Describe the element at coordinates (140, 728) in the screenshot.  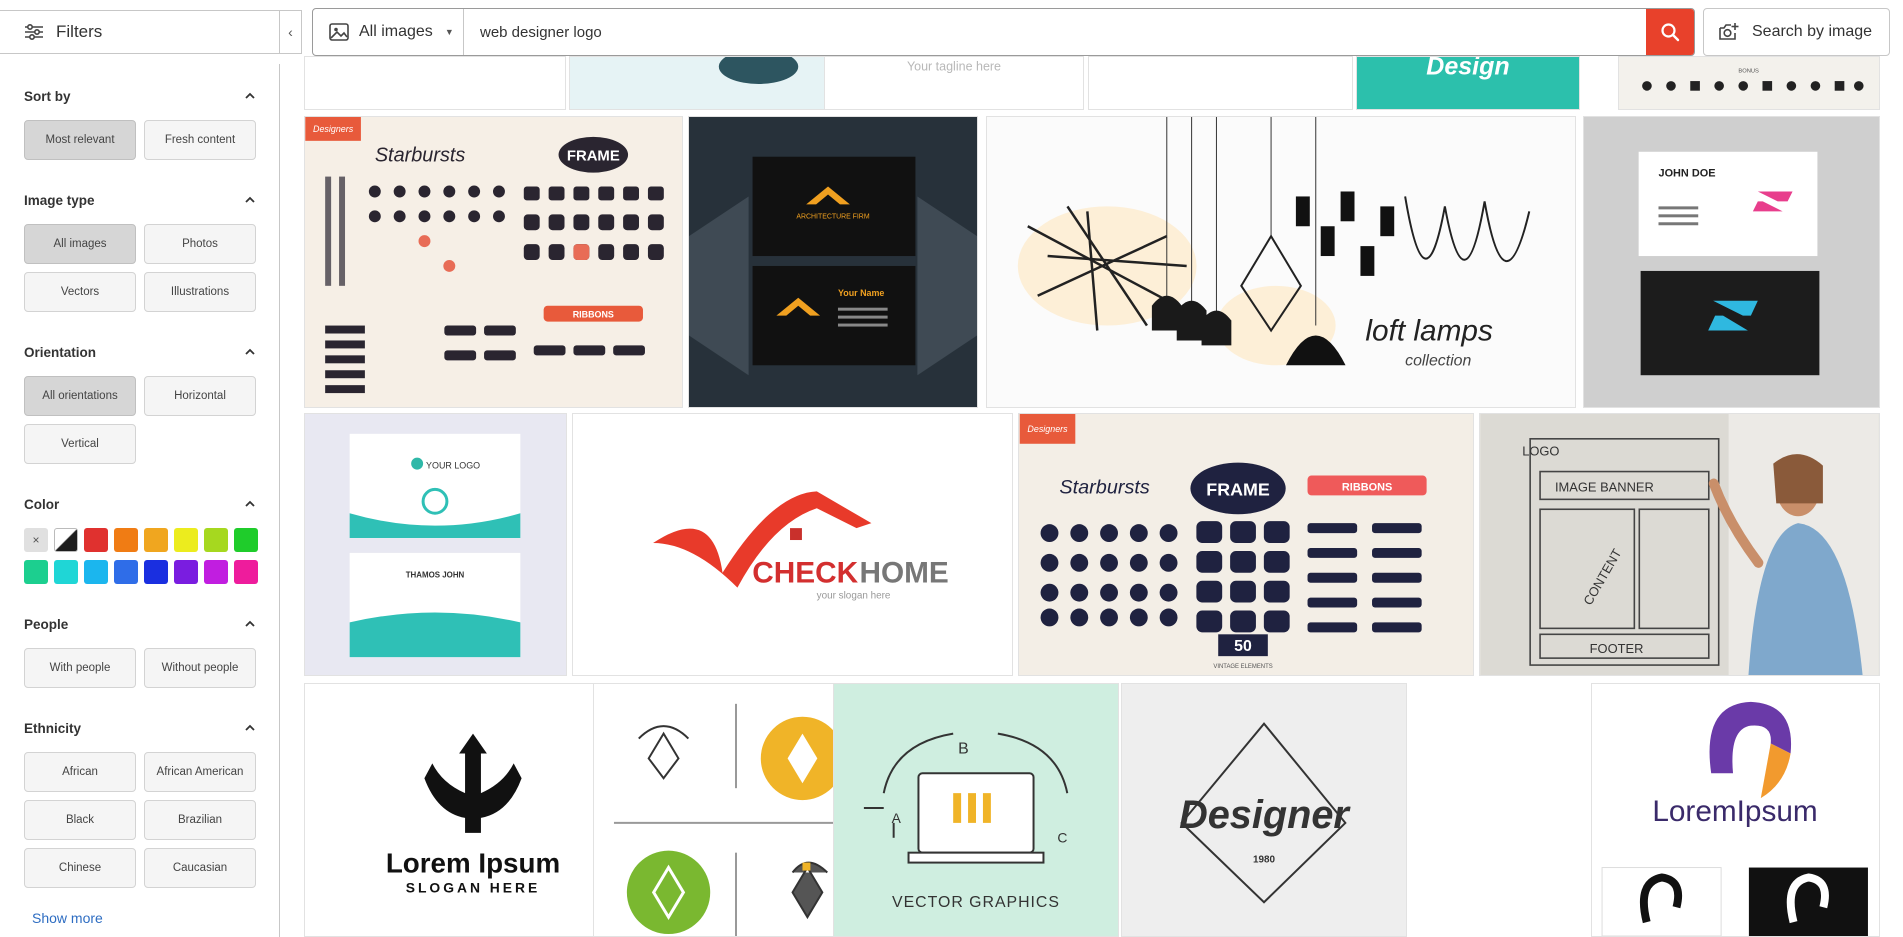
I see `ethnicity-header: Ethnicity` at that location.